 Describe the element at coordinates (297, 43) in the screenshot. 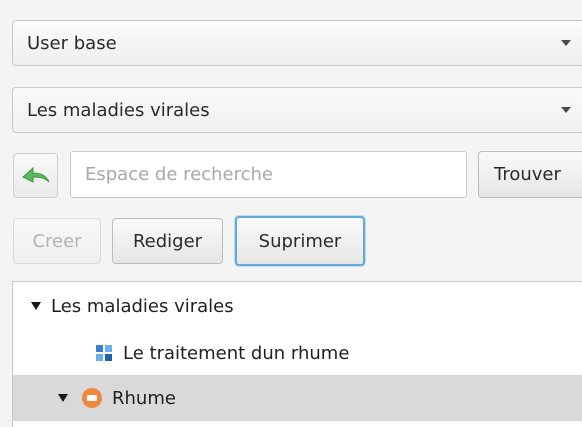

I see `user-base-select: User base` at that location.